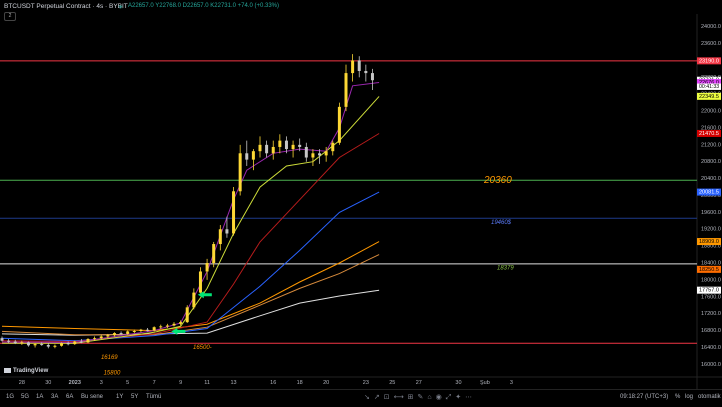 Image resolution: width=722 pixels, height=407 pixels. I want to click on level-label-18379: 18379, so click(505, 268).